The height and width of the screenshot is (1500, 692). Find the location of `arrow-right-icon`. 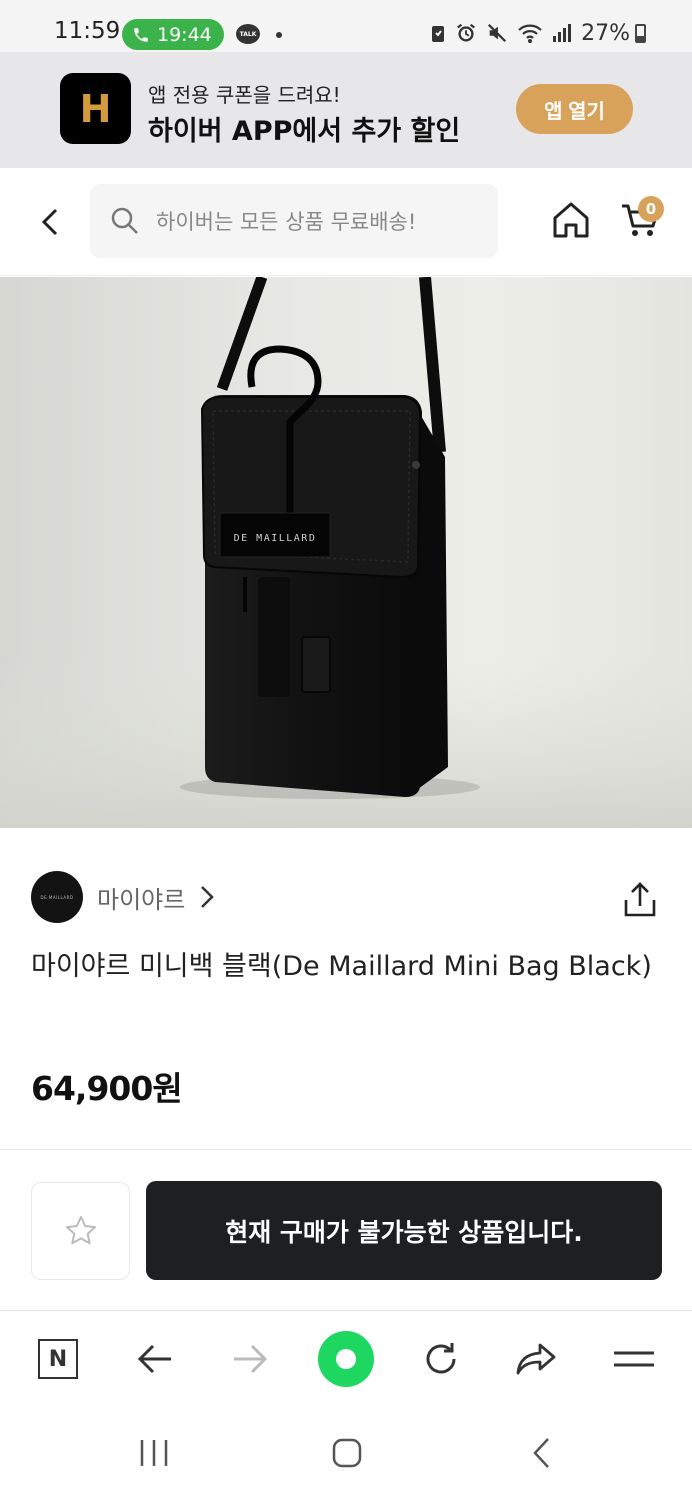

arrow-right-icon is located at coordinates (251, 1359).